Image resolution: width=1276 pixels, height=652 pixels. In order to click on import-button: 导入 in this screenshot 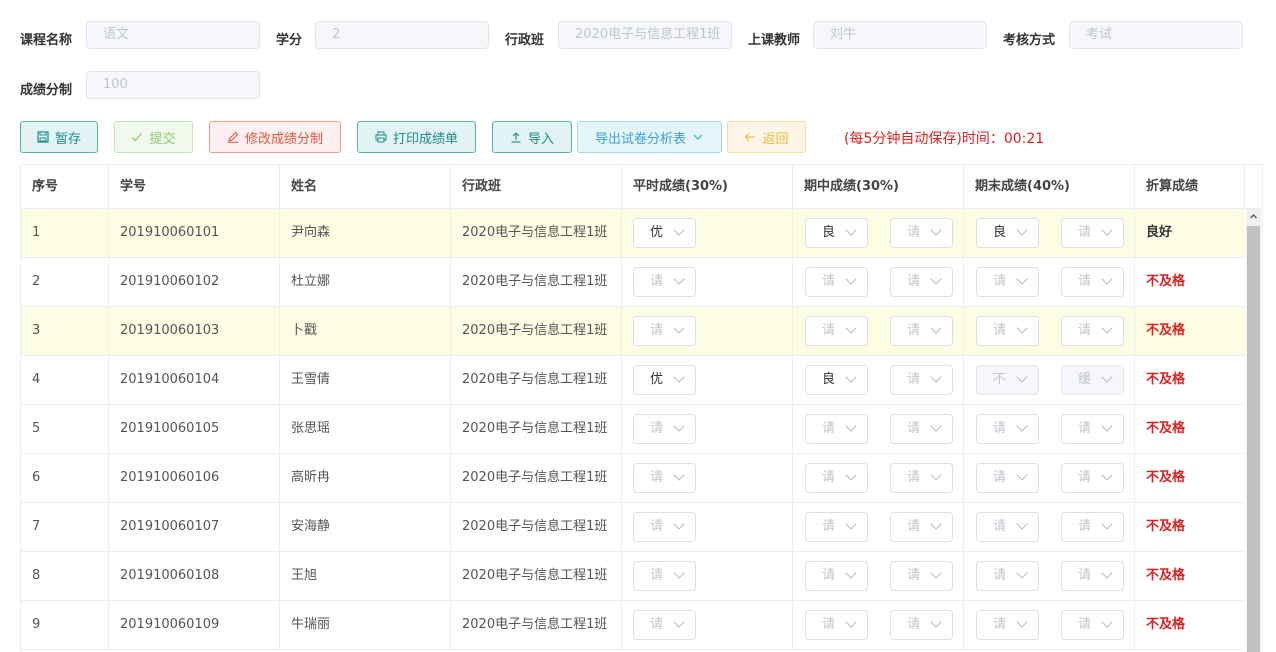, I will do `click(532, 137)`.